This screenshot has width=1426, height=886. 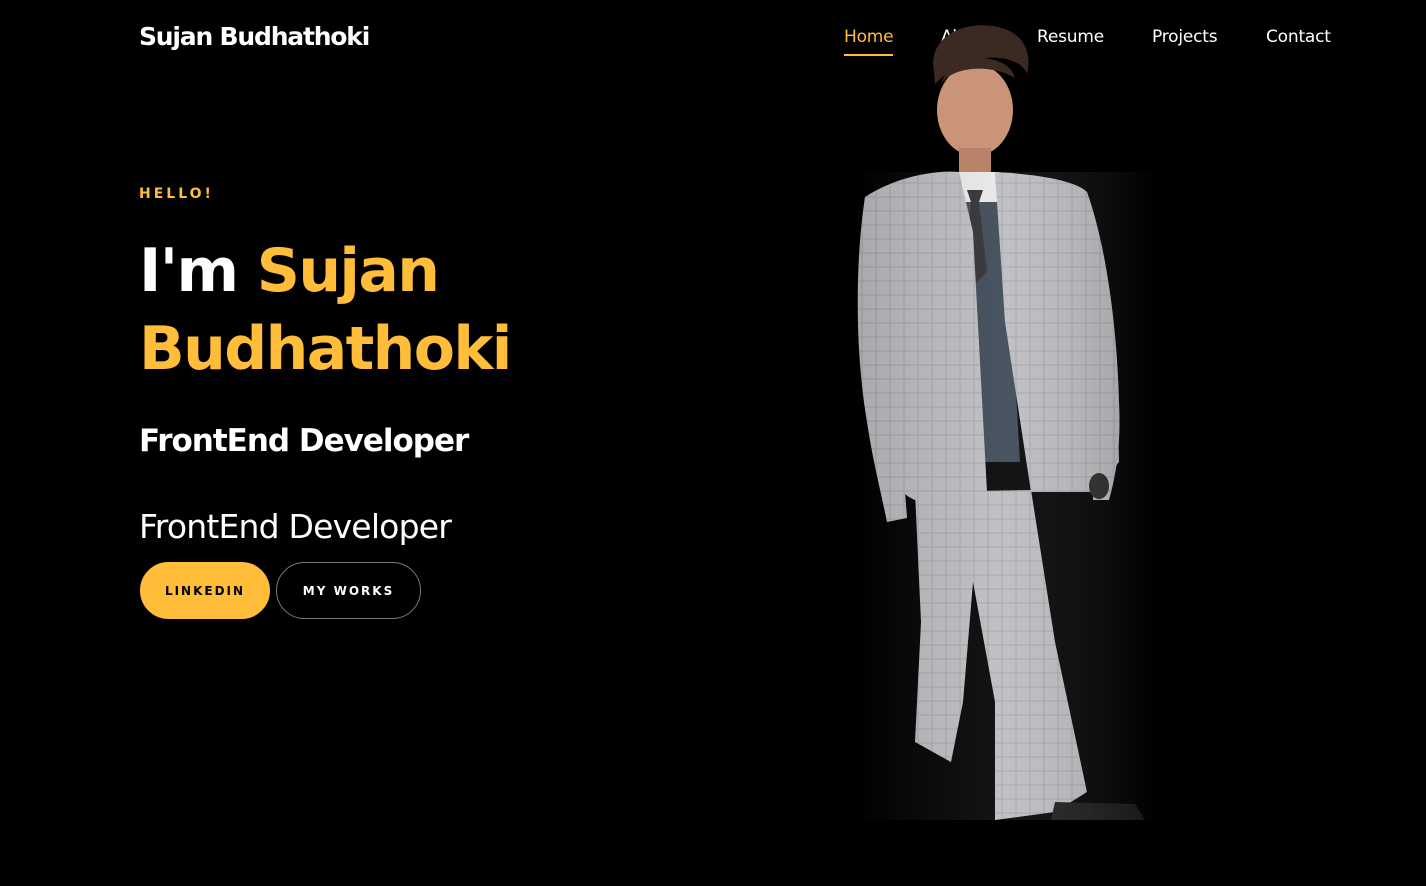 What do you see at coordinates (325, 349) in the screenshot?
I see `hero-name-last: Budhathoki` at bounding box center [325, 349].